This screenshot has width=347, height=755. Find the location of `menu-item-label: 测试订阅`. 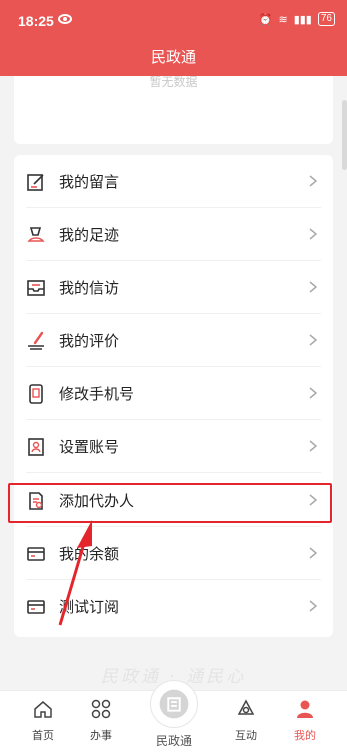

menu-item-label: 测试订阅 is located at coordinates (89, 607).